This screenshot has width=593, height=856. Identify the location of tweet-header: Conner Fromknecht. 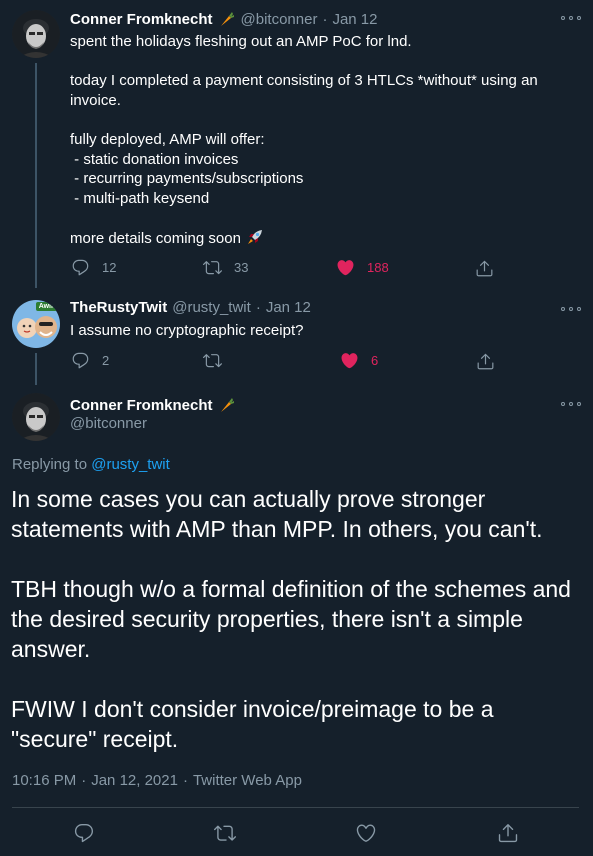
(153, 405).